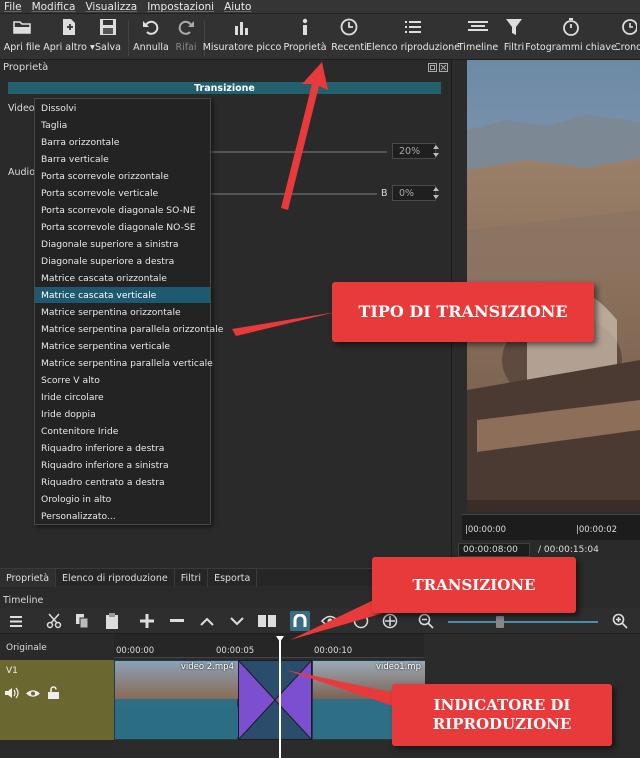 The width and height of the screenshot is (640, 758). What do you see at coordinates (502, 715) in the screenshot?
I see `callout-playhead: INDICATORE DI RIPRODUZIONE` at bounding box center [502, 715].